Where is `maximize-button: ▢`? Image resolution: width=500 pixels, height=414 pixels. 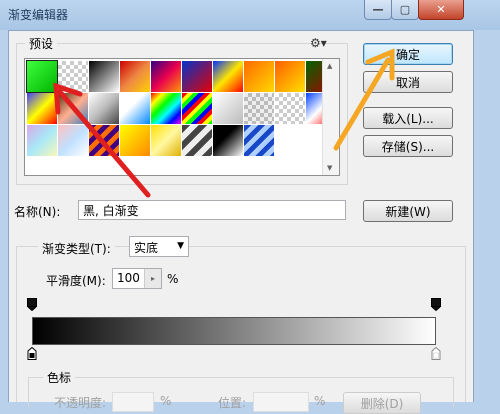 maximize-button: ▢ is located at coordinates (405, 10).